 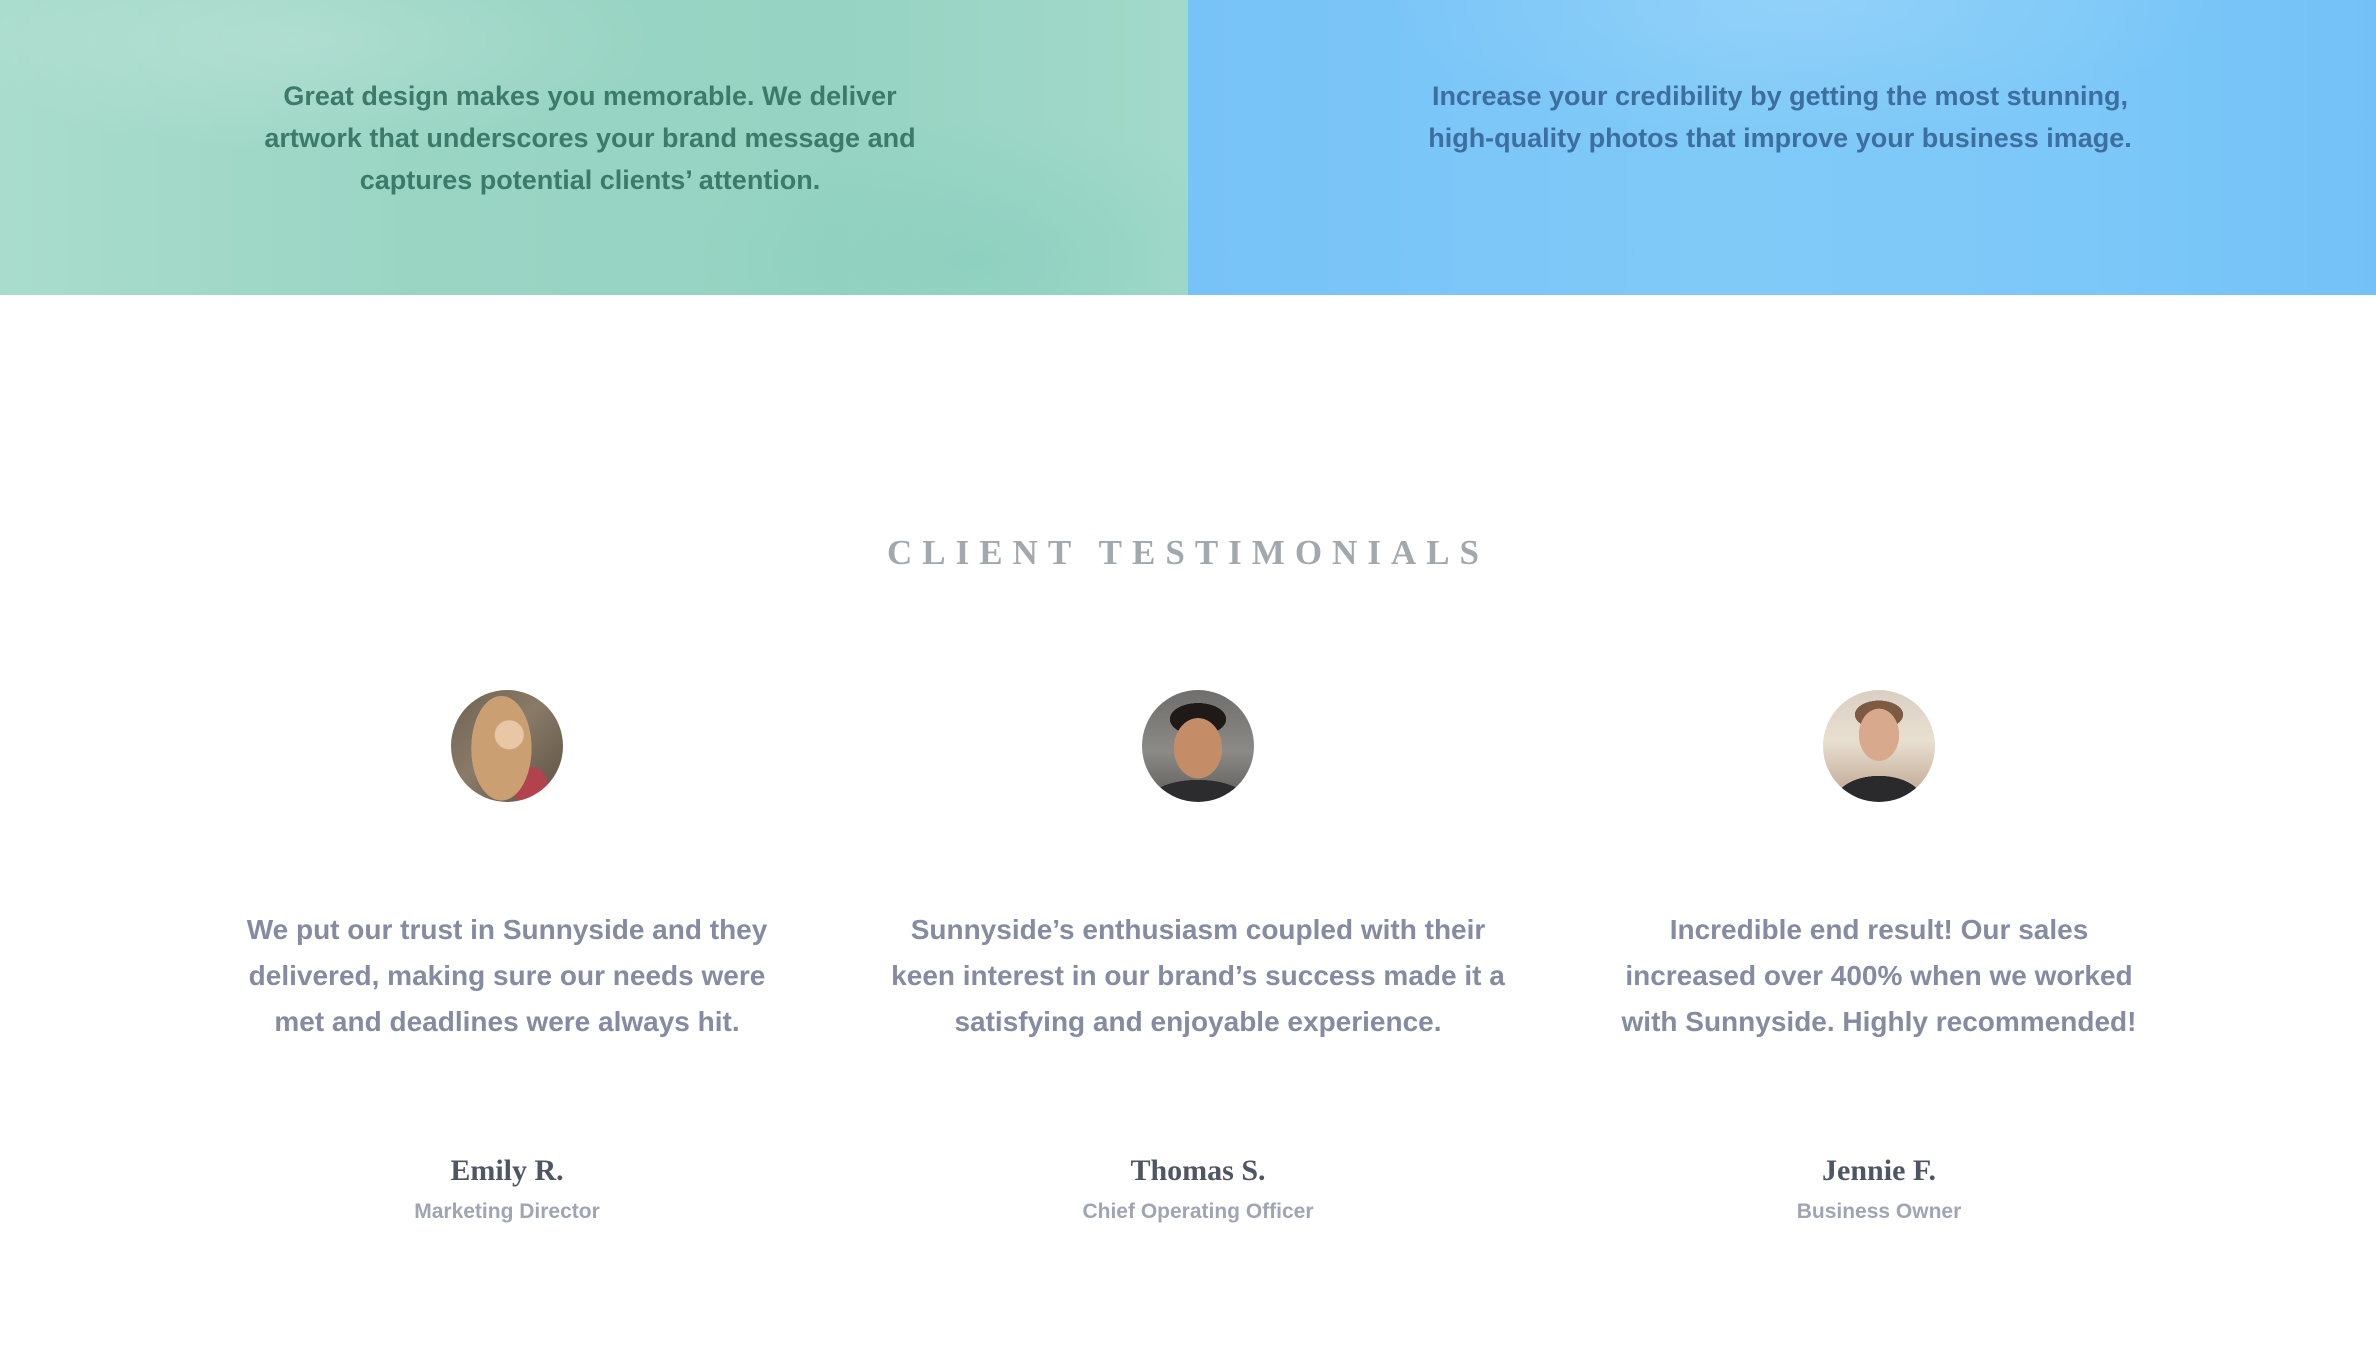 I want to click on testimonial-role: Business Owner, so click(x=1879, y=1211).